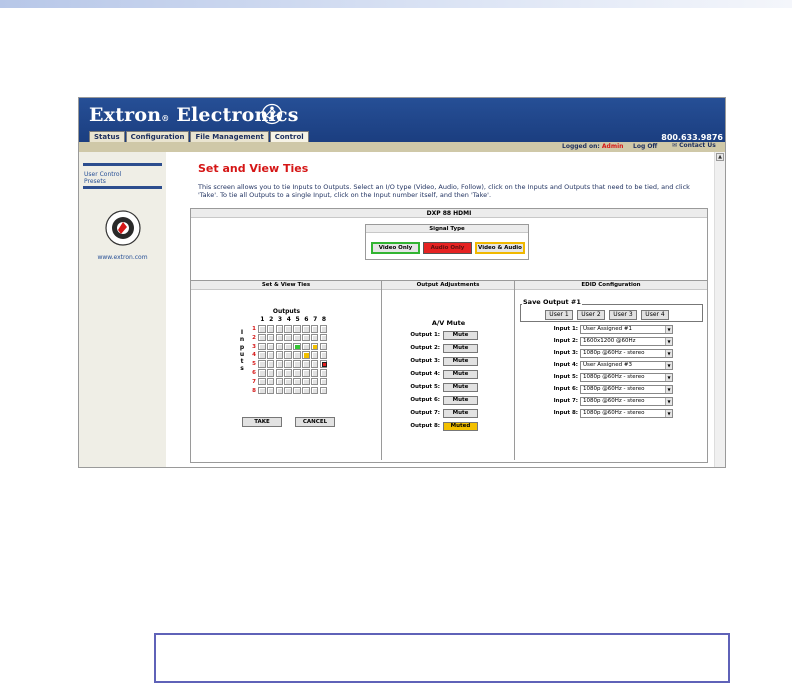 This screenshot has width=792, height=684. What do you see at coordinates (252, 364) in the screenshot?
I see `input-number: 5` at bounding box center [252, 364].